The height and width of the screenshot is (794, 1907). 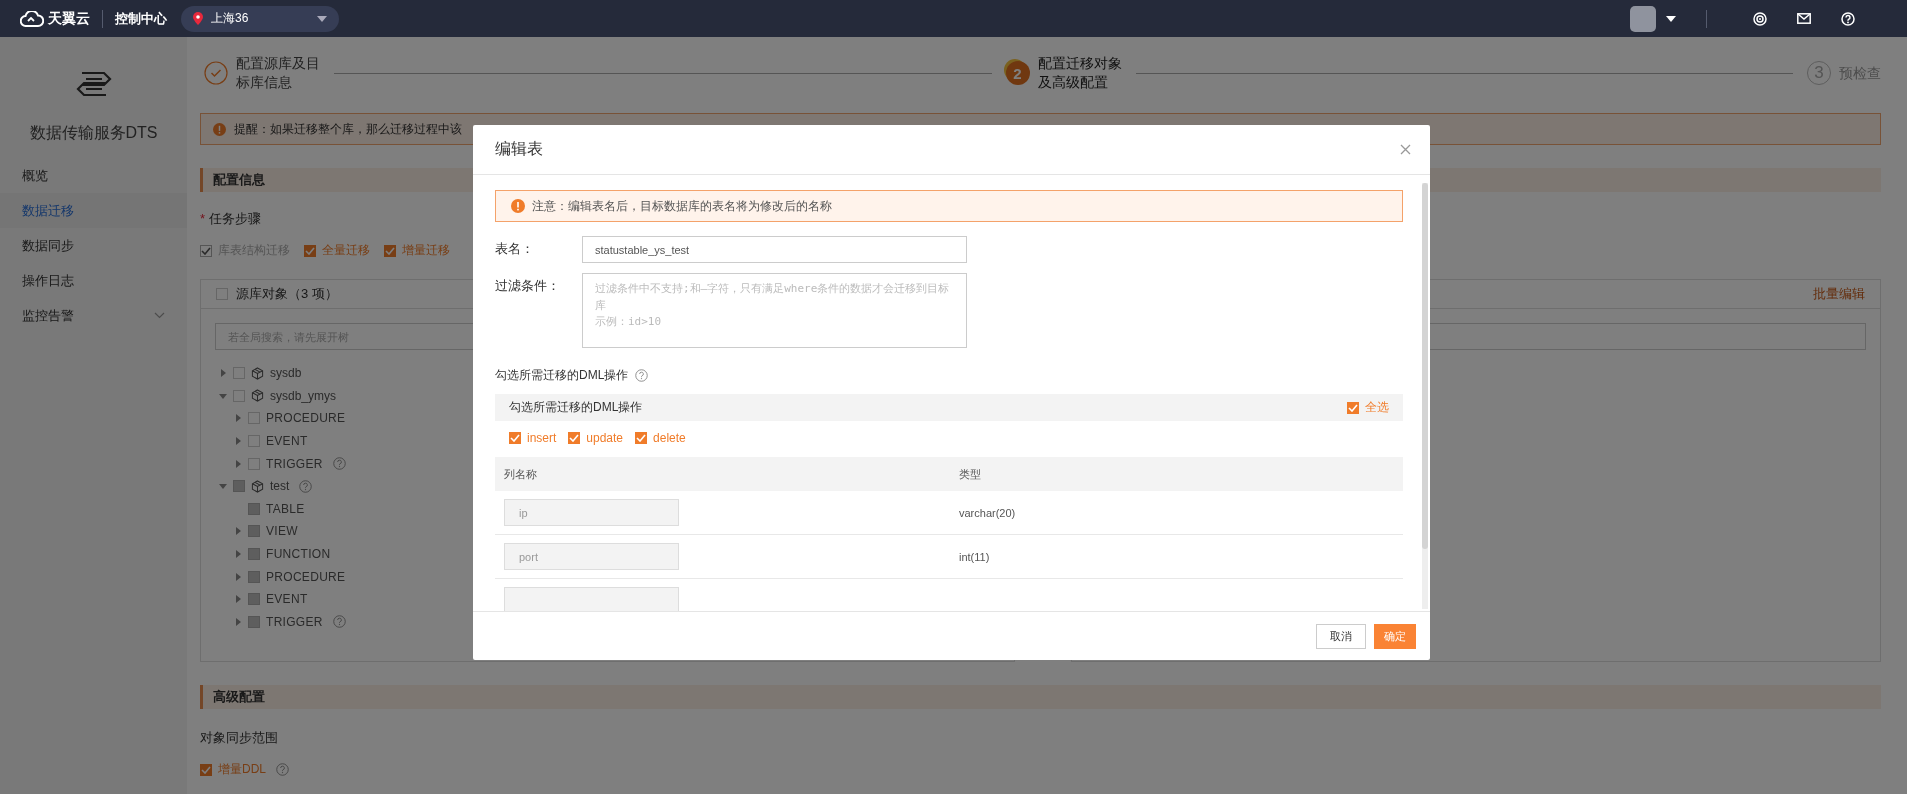 I want to click on target-icon, so click(x=1760, y=18).